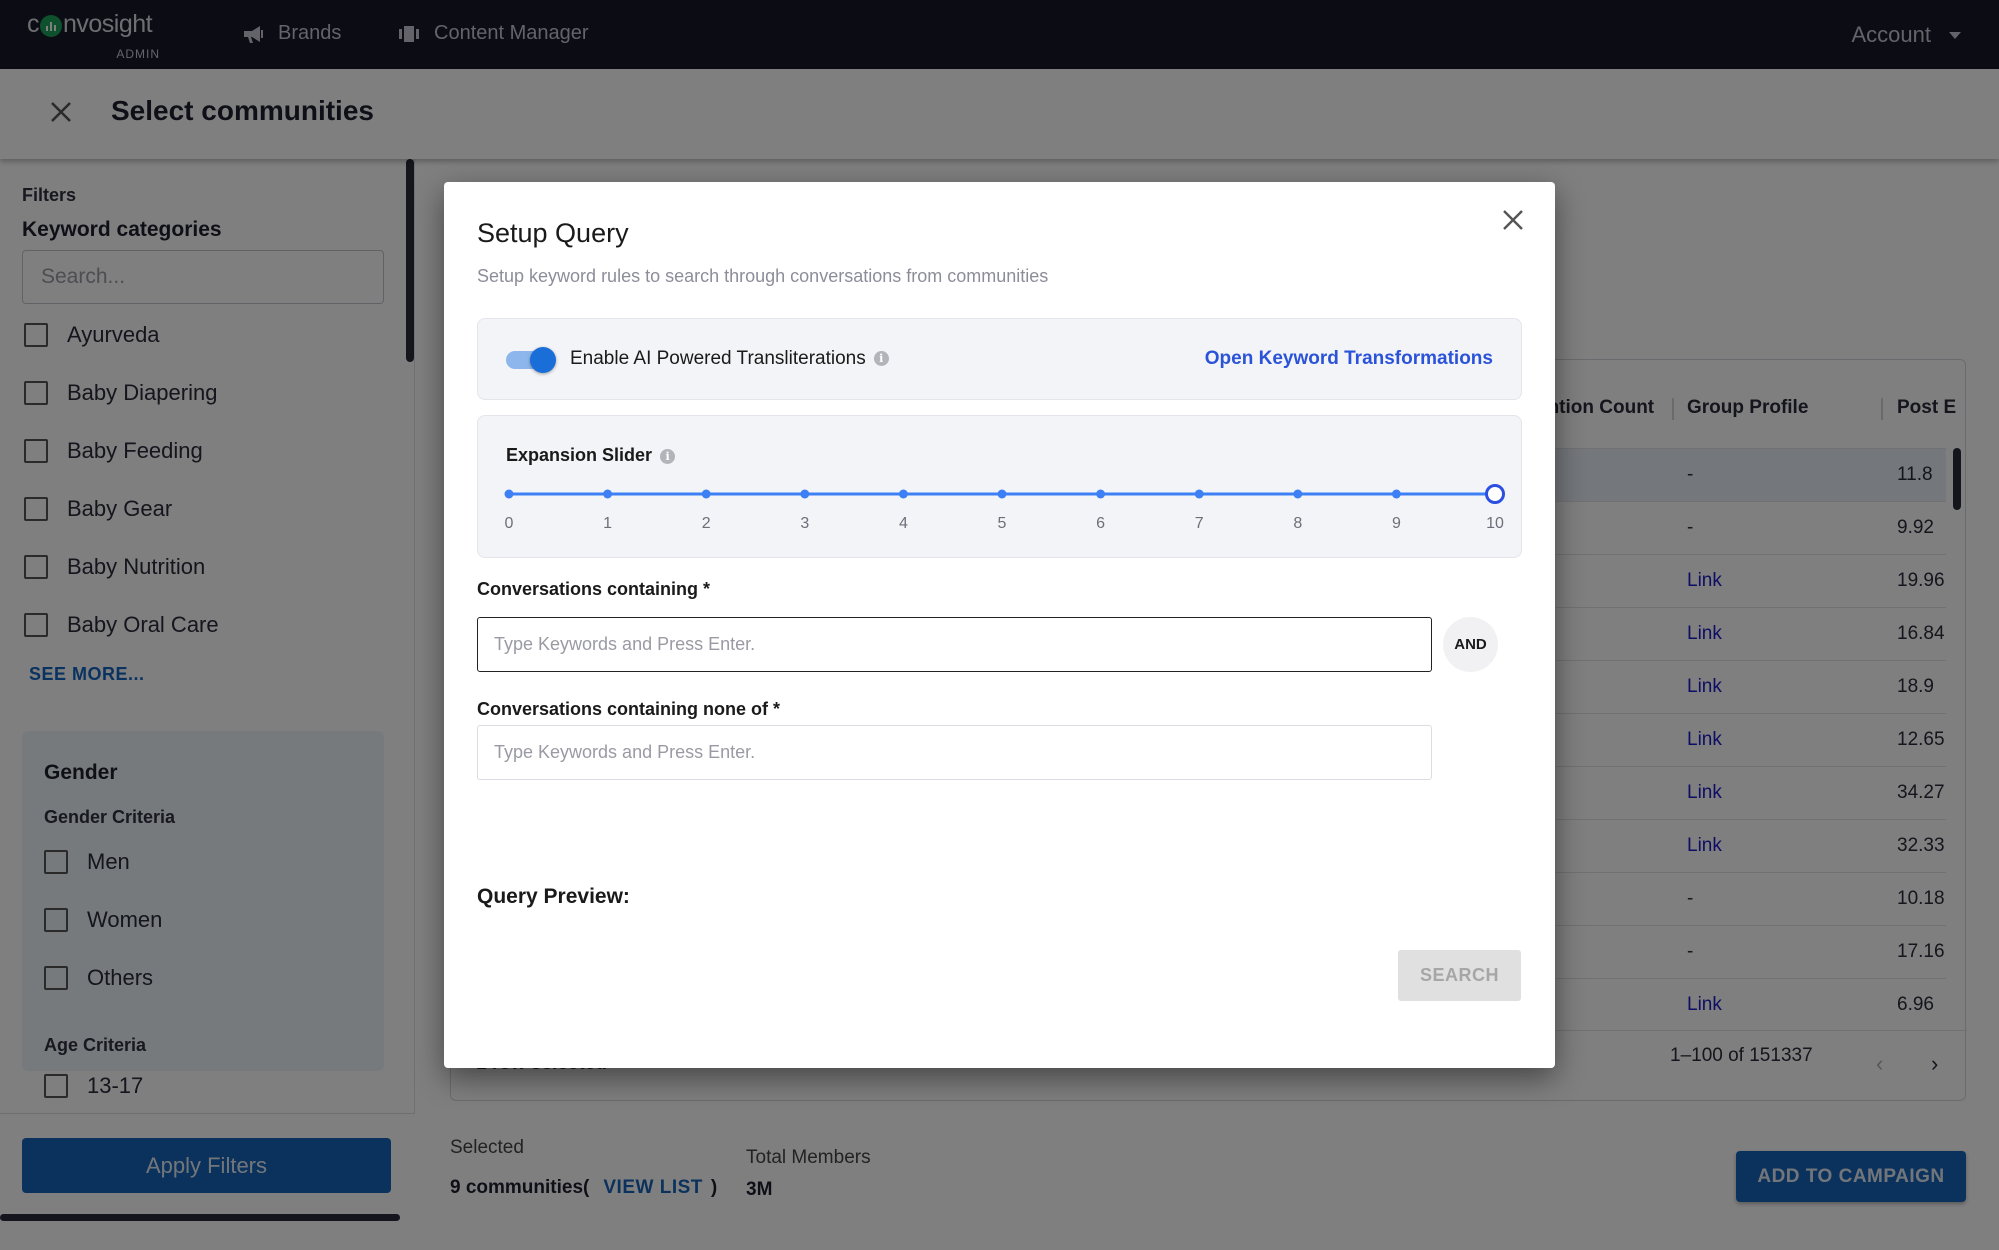  What do you see at coordinates (553, 896) in the screenshot?
I see `query-preview-label: Query Preview:` at bounding box center [553, 896].